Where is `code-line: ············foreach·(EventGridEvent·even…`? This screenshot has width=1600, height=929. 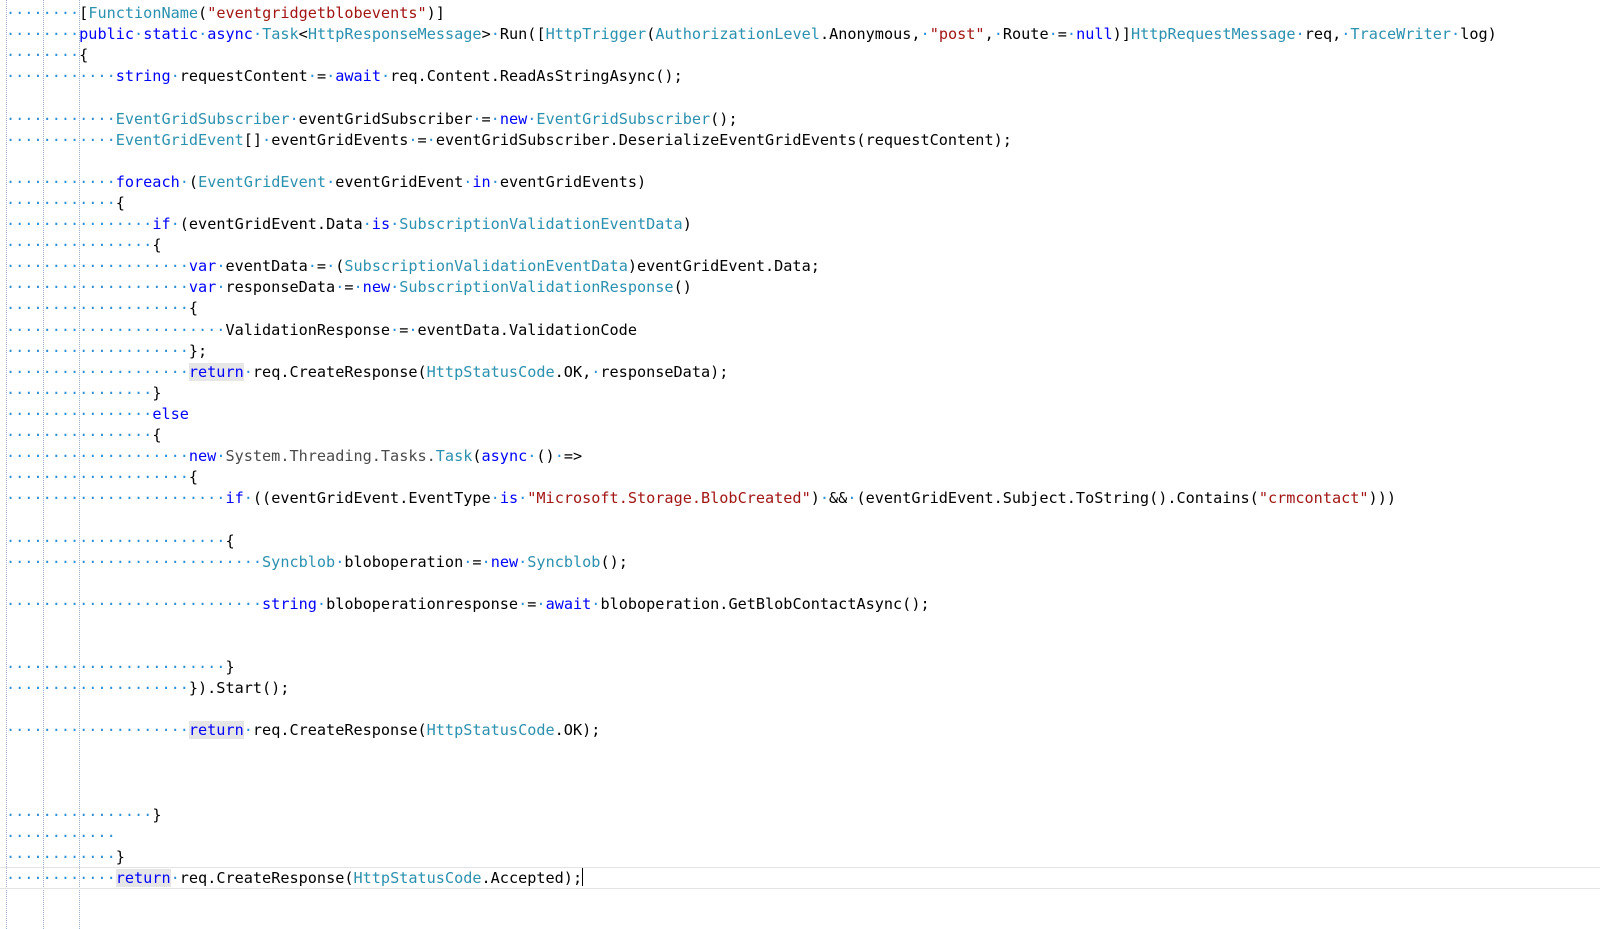 code-line: ············foreach·(EventGridEvent·even… is located at coordinates (326, 182).